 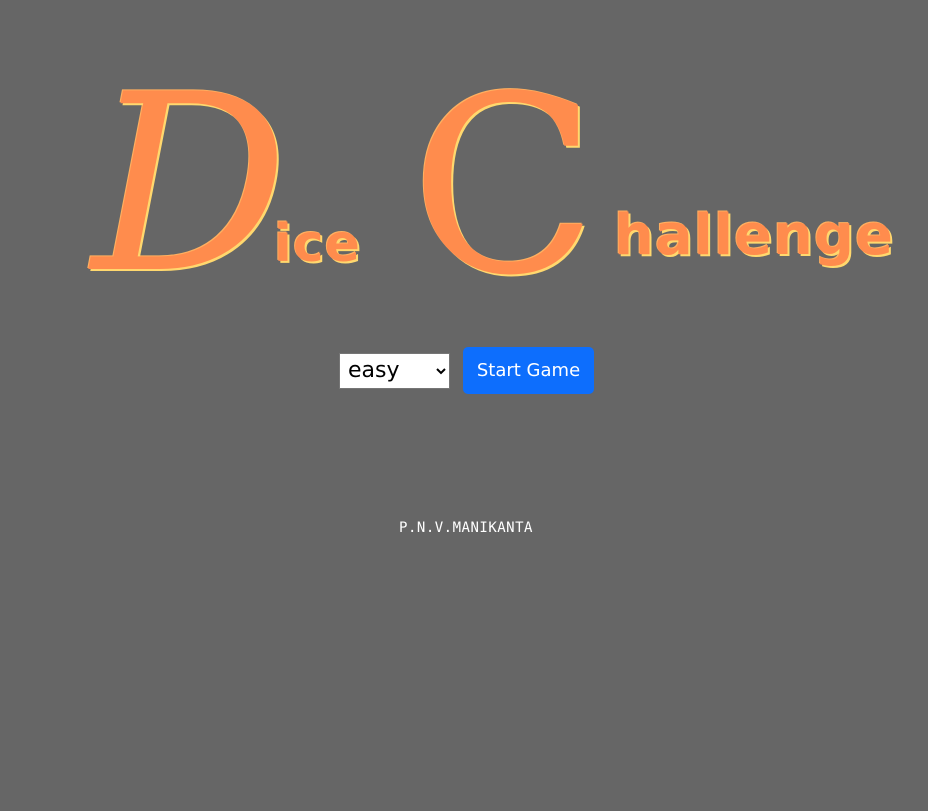 What do you see at coordinates (754, 235) in the screenshot?
I see `title-word-hallenge: hallenge` at bounding box center [754, 235].